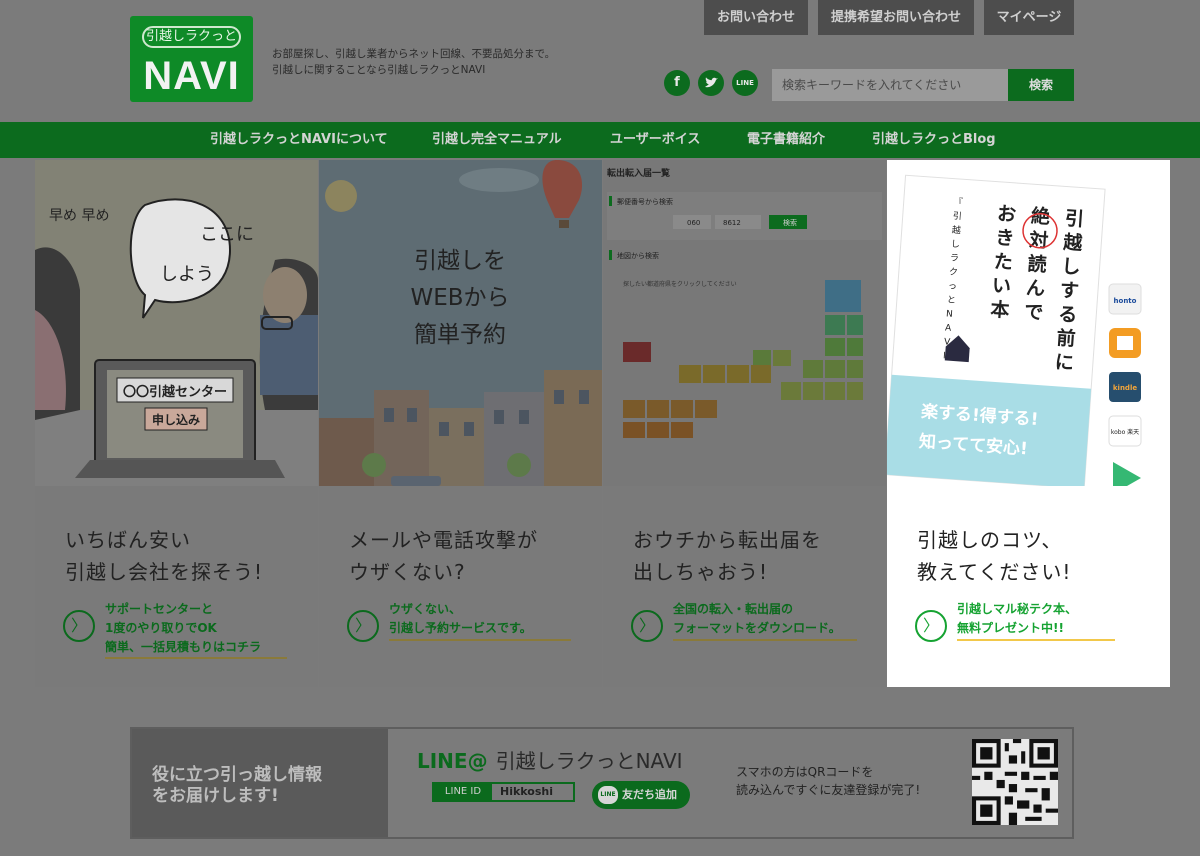  I want to click on card3-heading: おウチから転出届を 出しちゃおう!, so click(727, 556).